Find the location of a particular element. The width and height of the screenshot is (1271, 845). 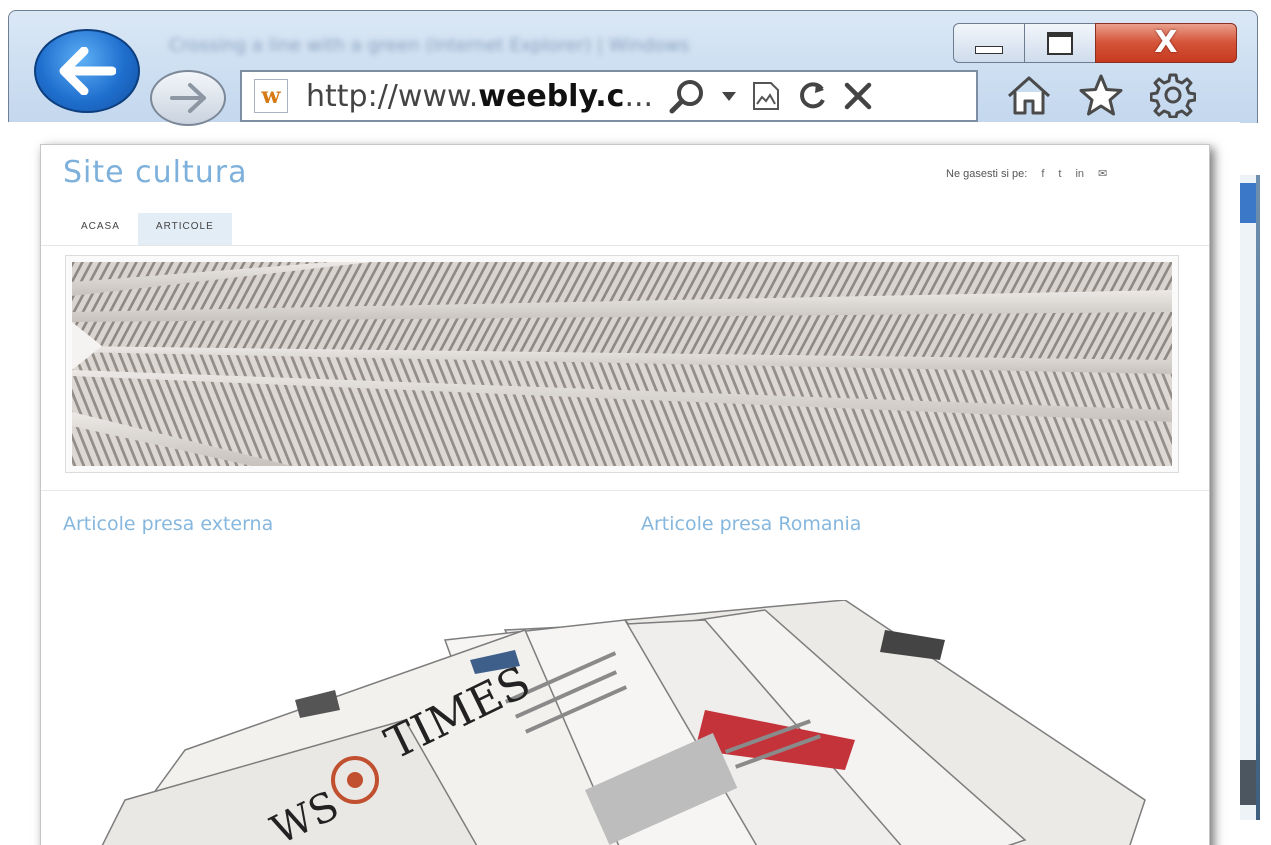

arrow-left-icon is located at coordinates (87, 71).